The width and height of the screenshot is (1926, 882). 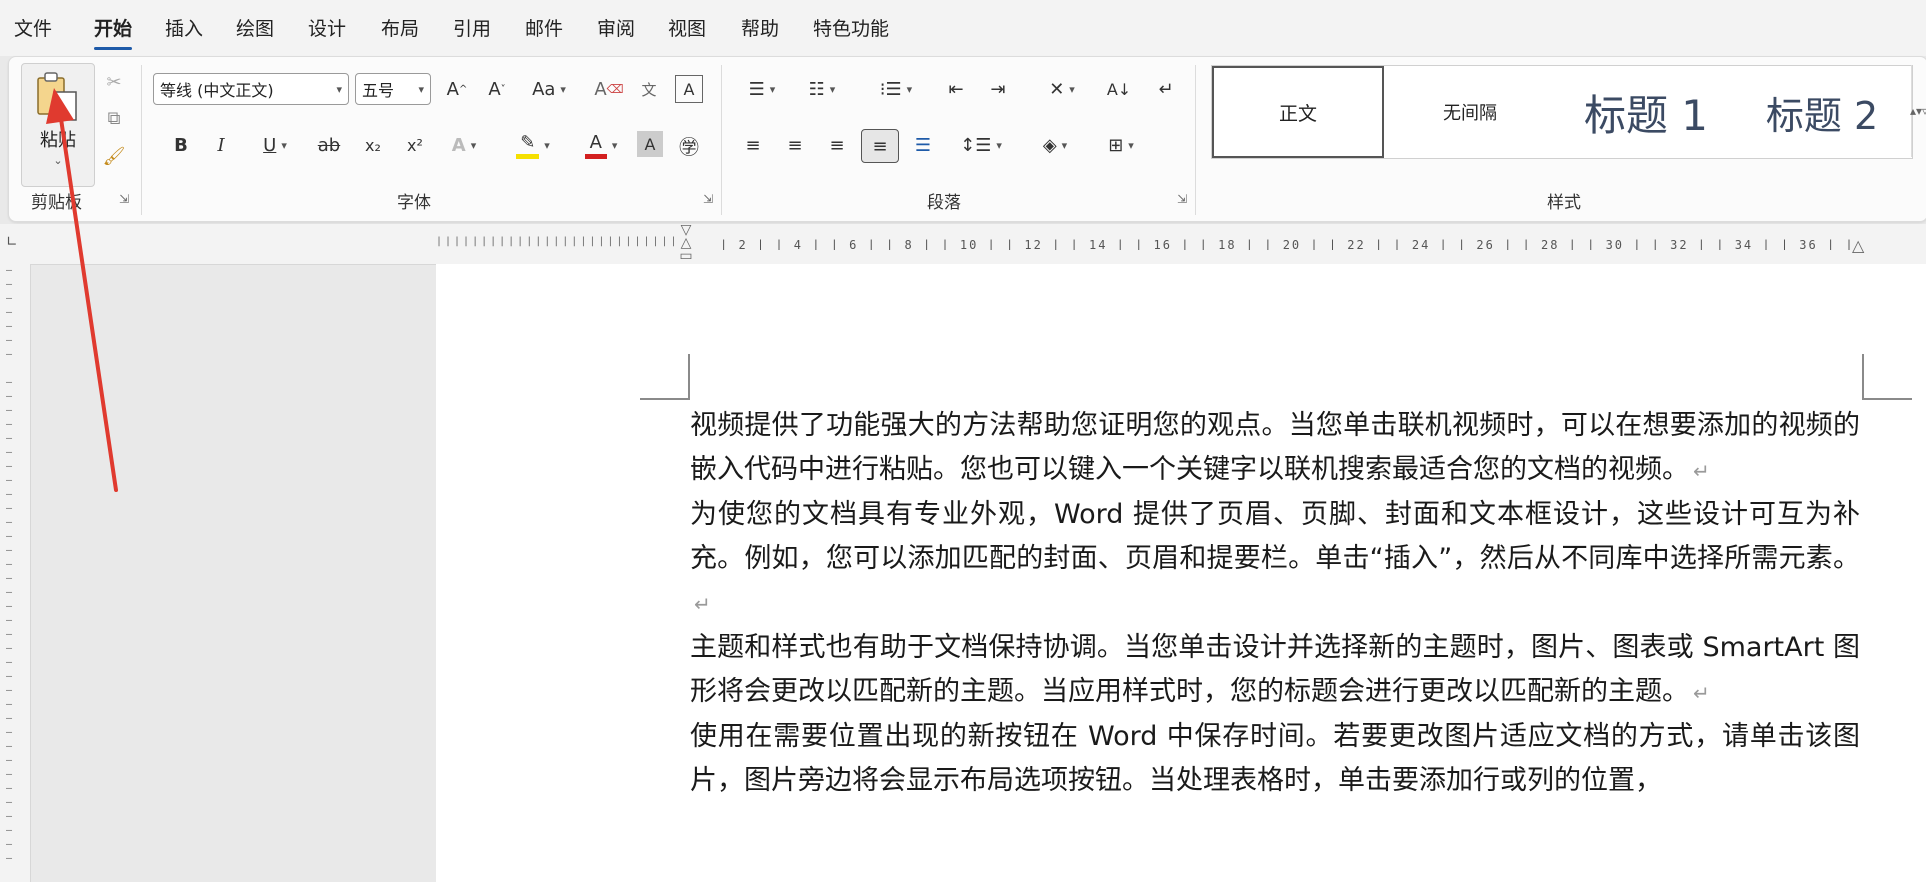 I want to click on justify-icon: ≡, so click(x=880, y=146).